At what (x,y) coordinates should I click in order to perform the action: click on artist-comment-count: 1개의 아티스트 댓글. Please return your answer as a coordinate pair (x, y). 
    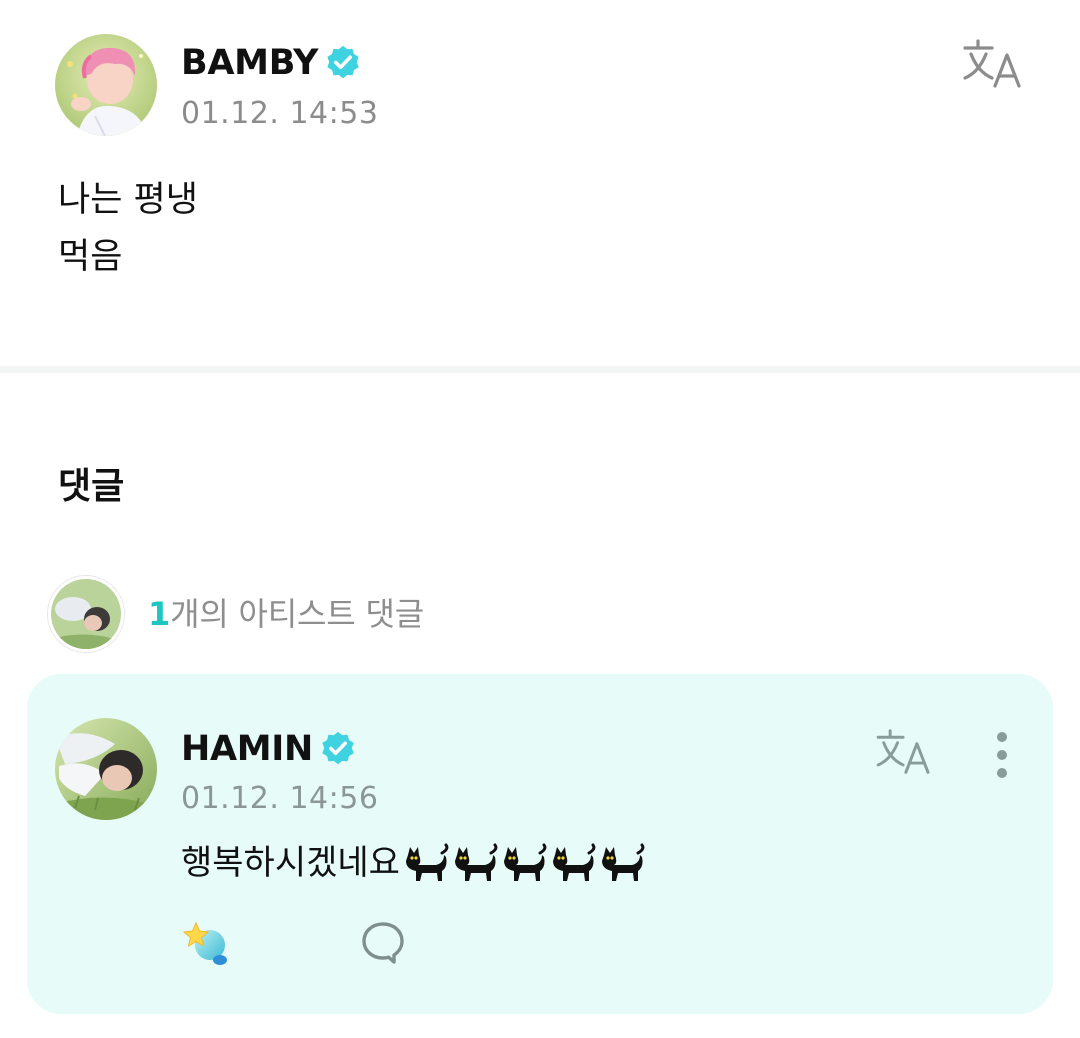
    Looking at the image, I should click on (286, 614).